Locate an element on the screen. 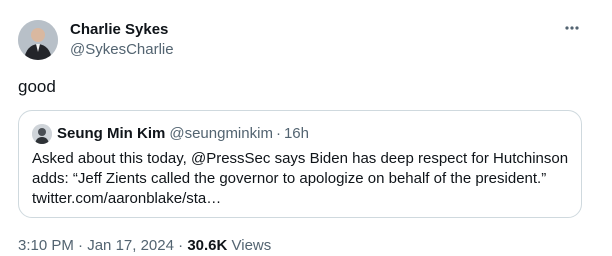 The image size is (612, 256). author-avatar is located at coordinates (38, 40).